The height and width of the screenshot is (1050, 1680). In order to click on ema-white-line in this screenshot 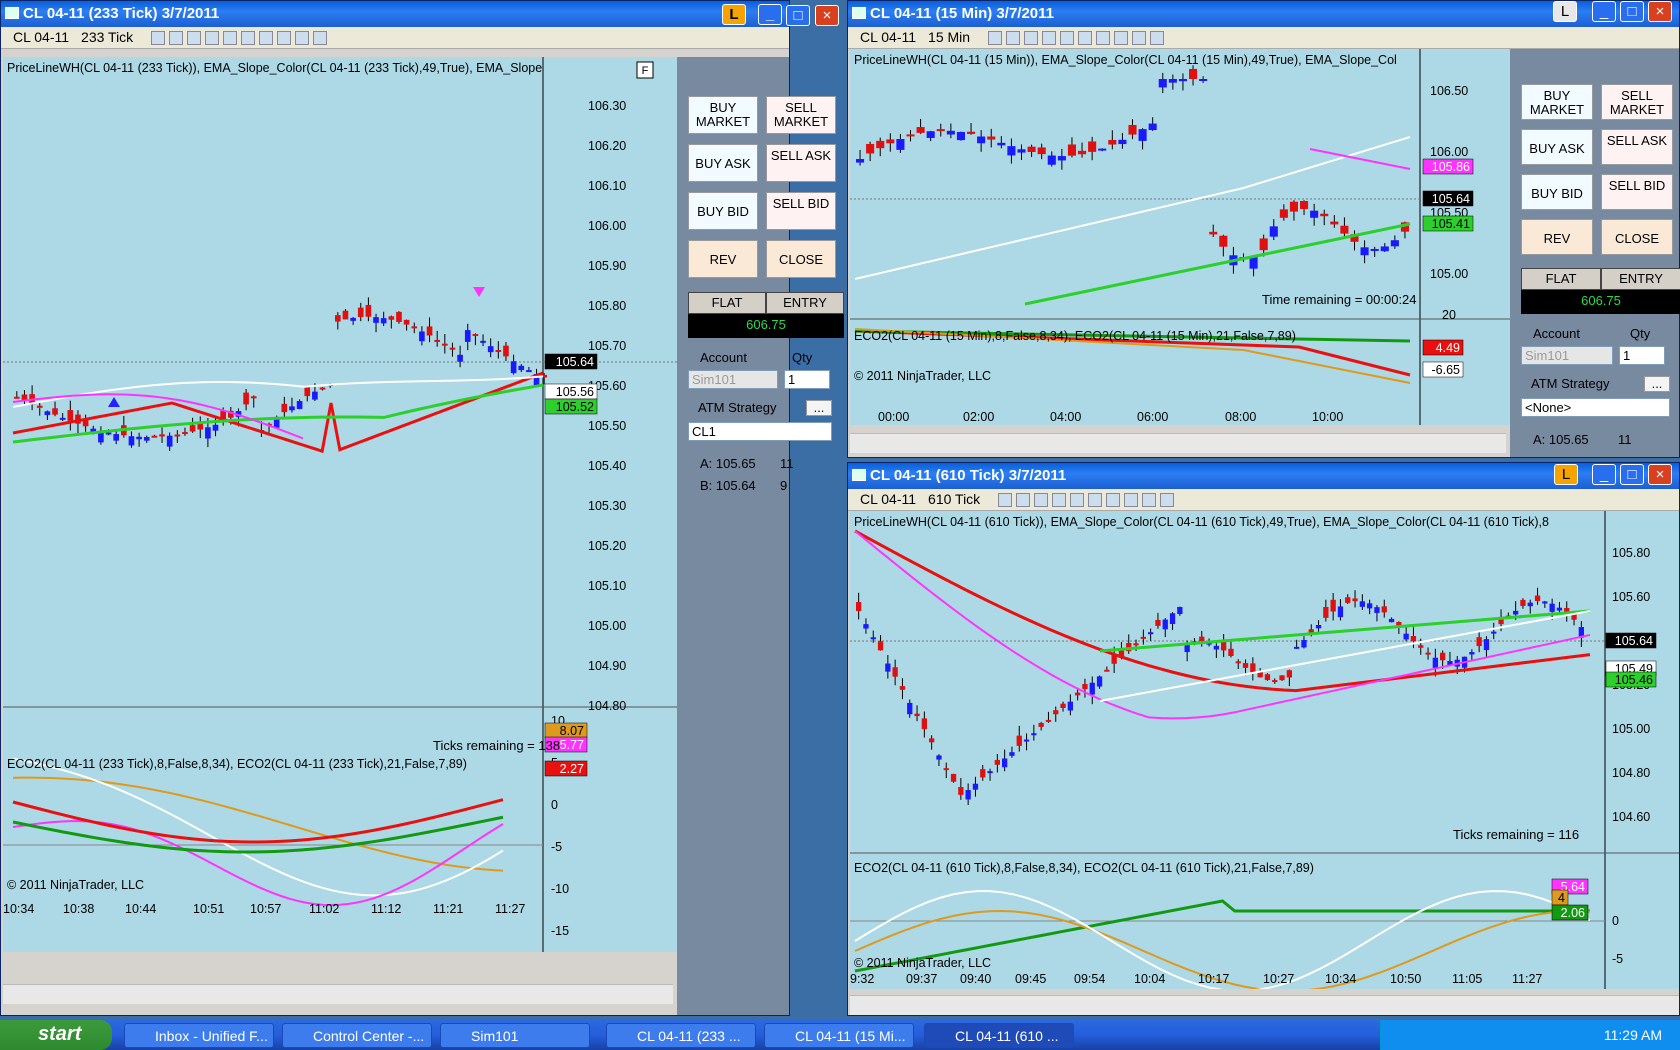, I will do `click(1132, 208)`.